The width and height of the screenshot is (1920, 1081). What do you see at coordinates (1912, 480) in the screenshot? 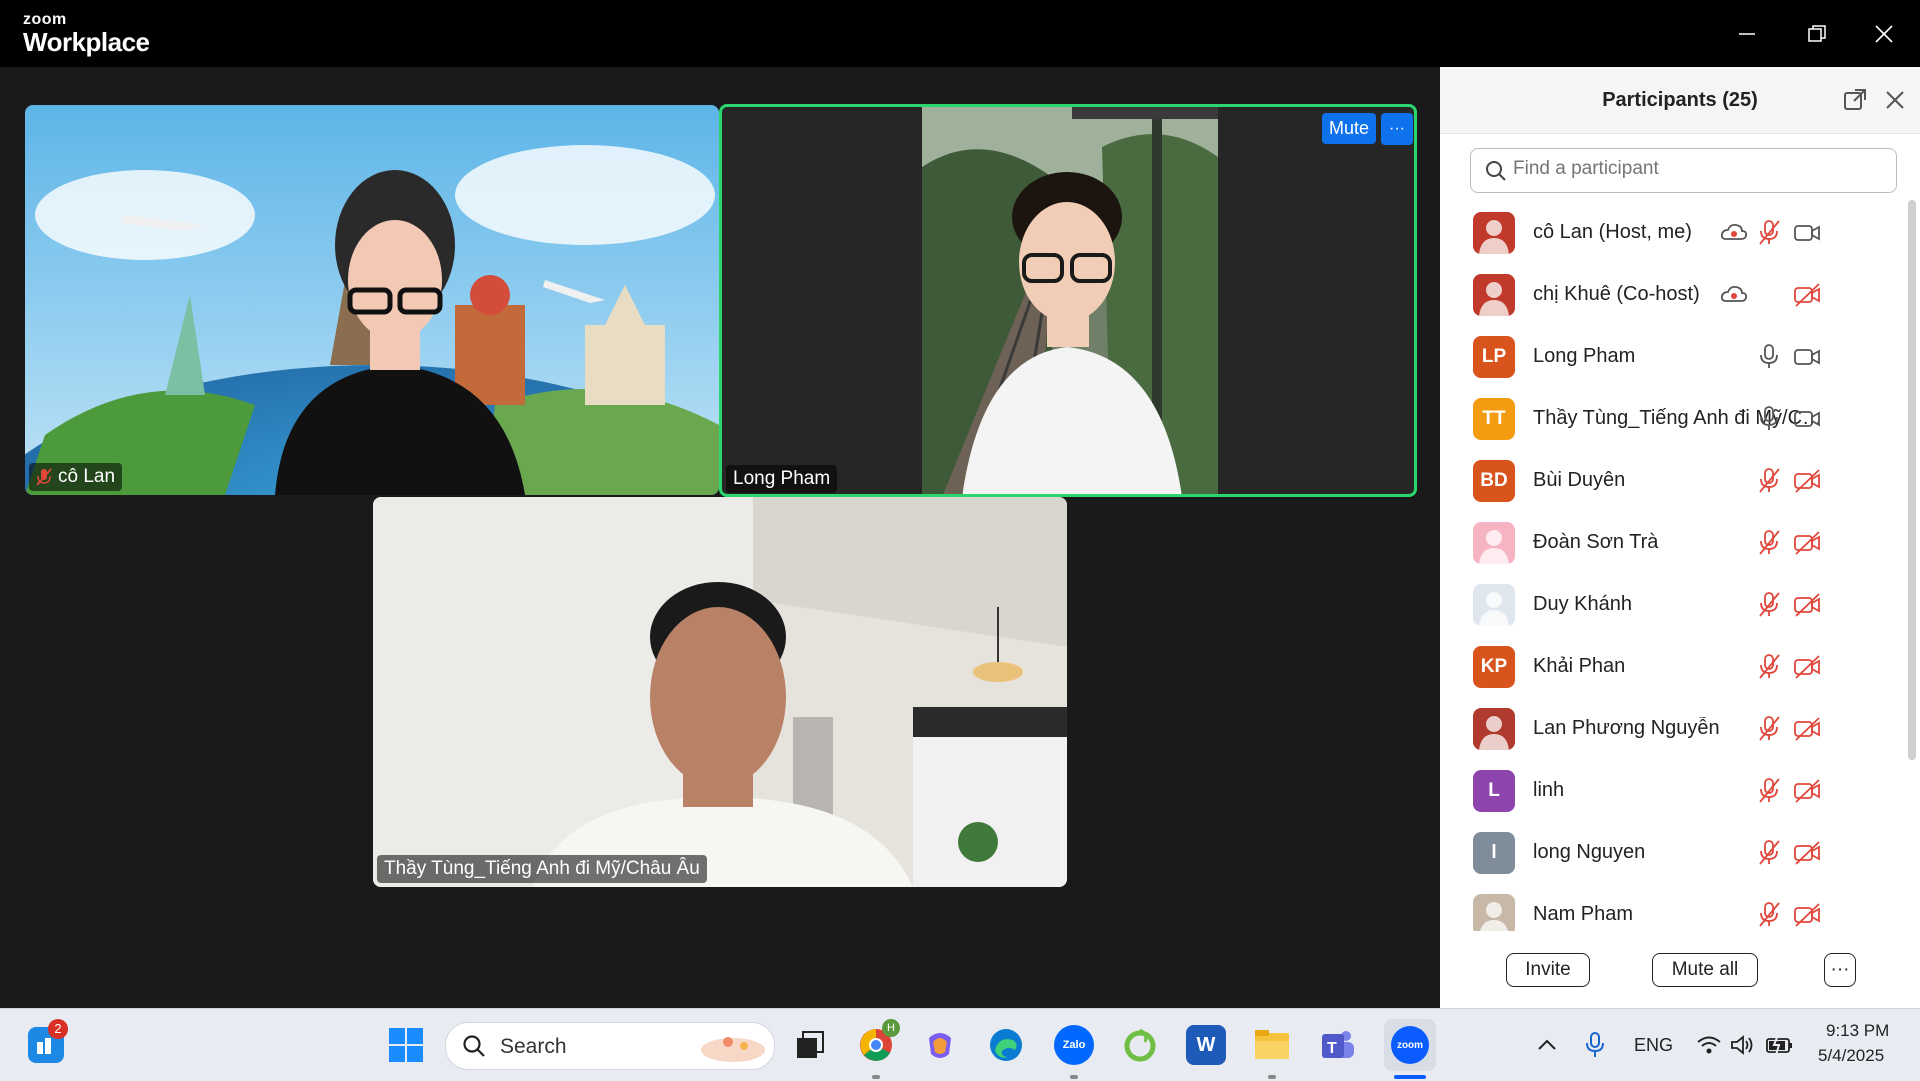
I see `participant-list-scrollbar` at bounding box center [1912, 480].